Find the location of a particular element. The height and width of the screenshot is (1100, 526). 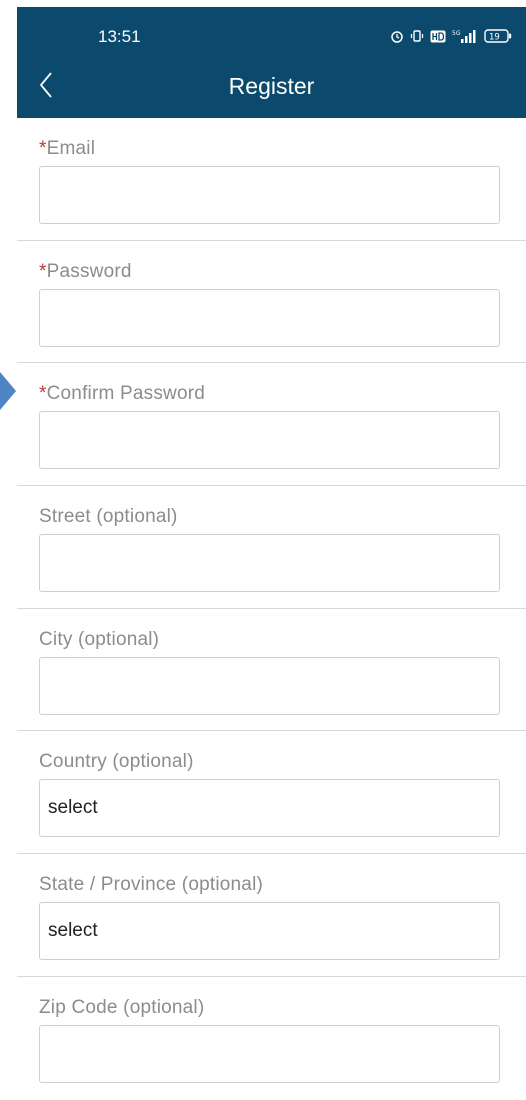

zip-label: Zip Code (optional) is located at coordinates (122, 1007).